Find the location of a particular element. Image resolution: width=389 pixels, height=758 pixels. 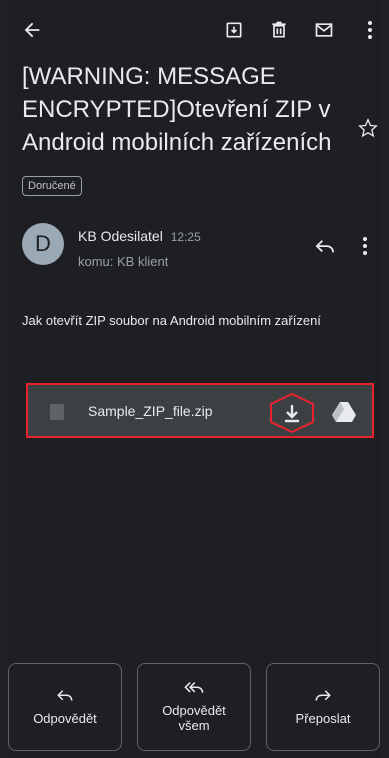

email-time: 12:25 is located at coordinates (185, 237).